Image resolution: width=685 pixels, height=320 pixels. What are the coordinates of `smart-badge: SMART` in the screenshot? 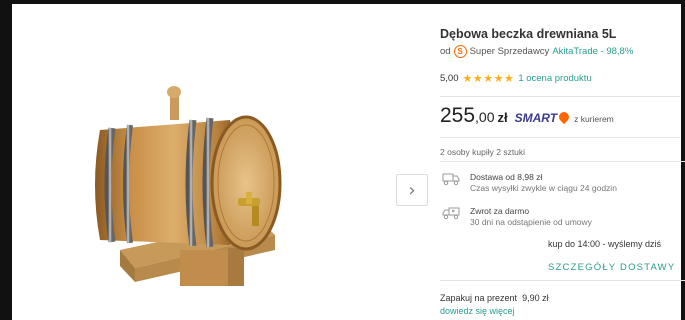 It's located at (536, 118).